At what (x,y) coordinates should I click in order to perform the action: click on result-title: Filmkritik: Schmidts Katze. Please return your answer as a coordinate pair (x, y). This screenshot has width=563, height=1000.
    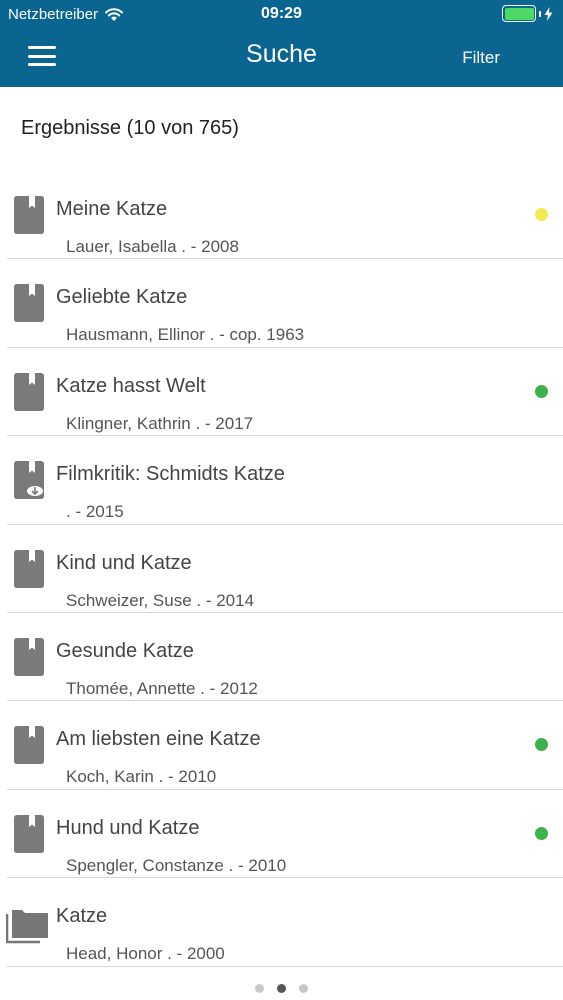
    Looking at the image, I should click on (170, 474).